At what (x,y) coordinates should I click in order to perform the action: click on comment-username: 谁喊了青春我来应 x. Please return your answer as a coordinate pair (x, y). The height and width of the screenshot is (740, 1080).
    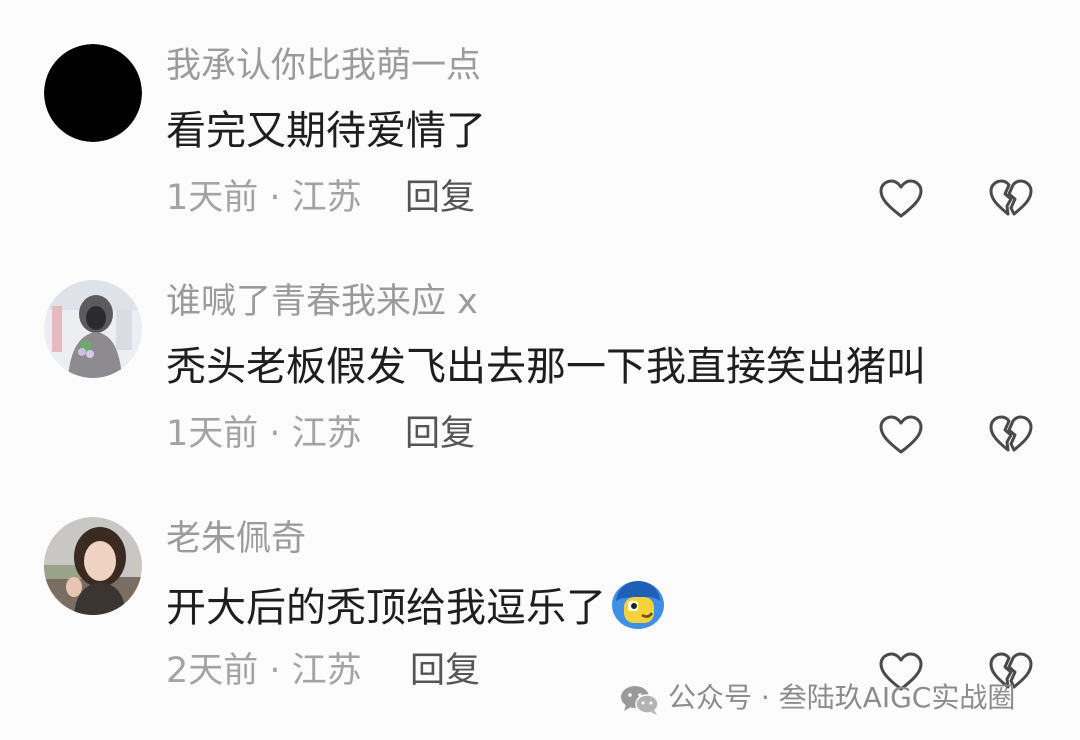
    Looking at the image, I should click on (322, 302).